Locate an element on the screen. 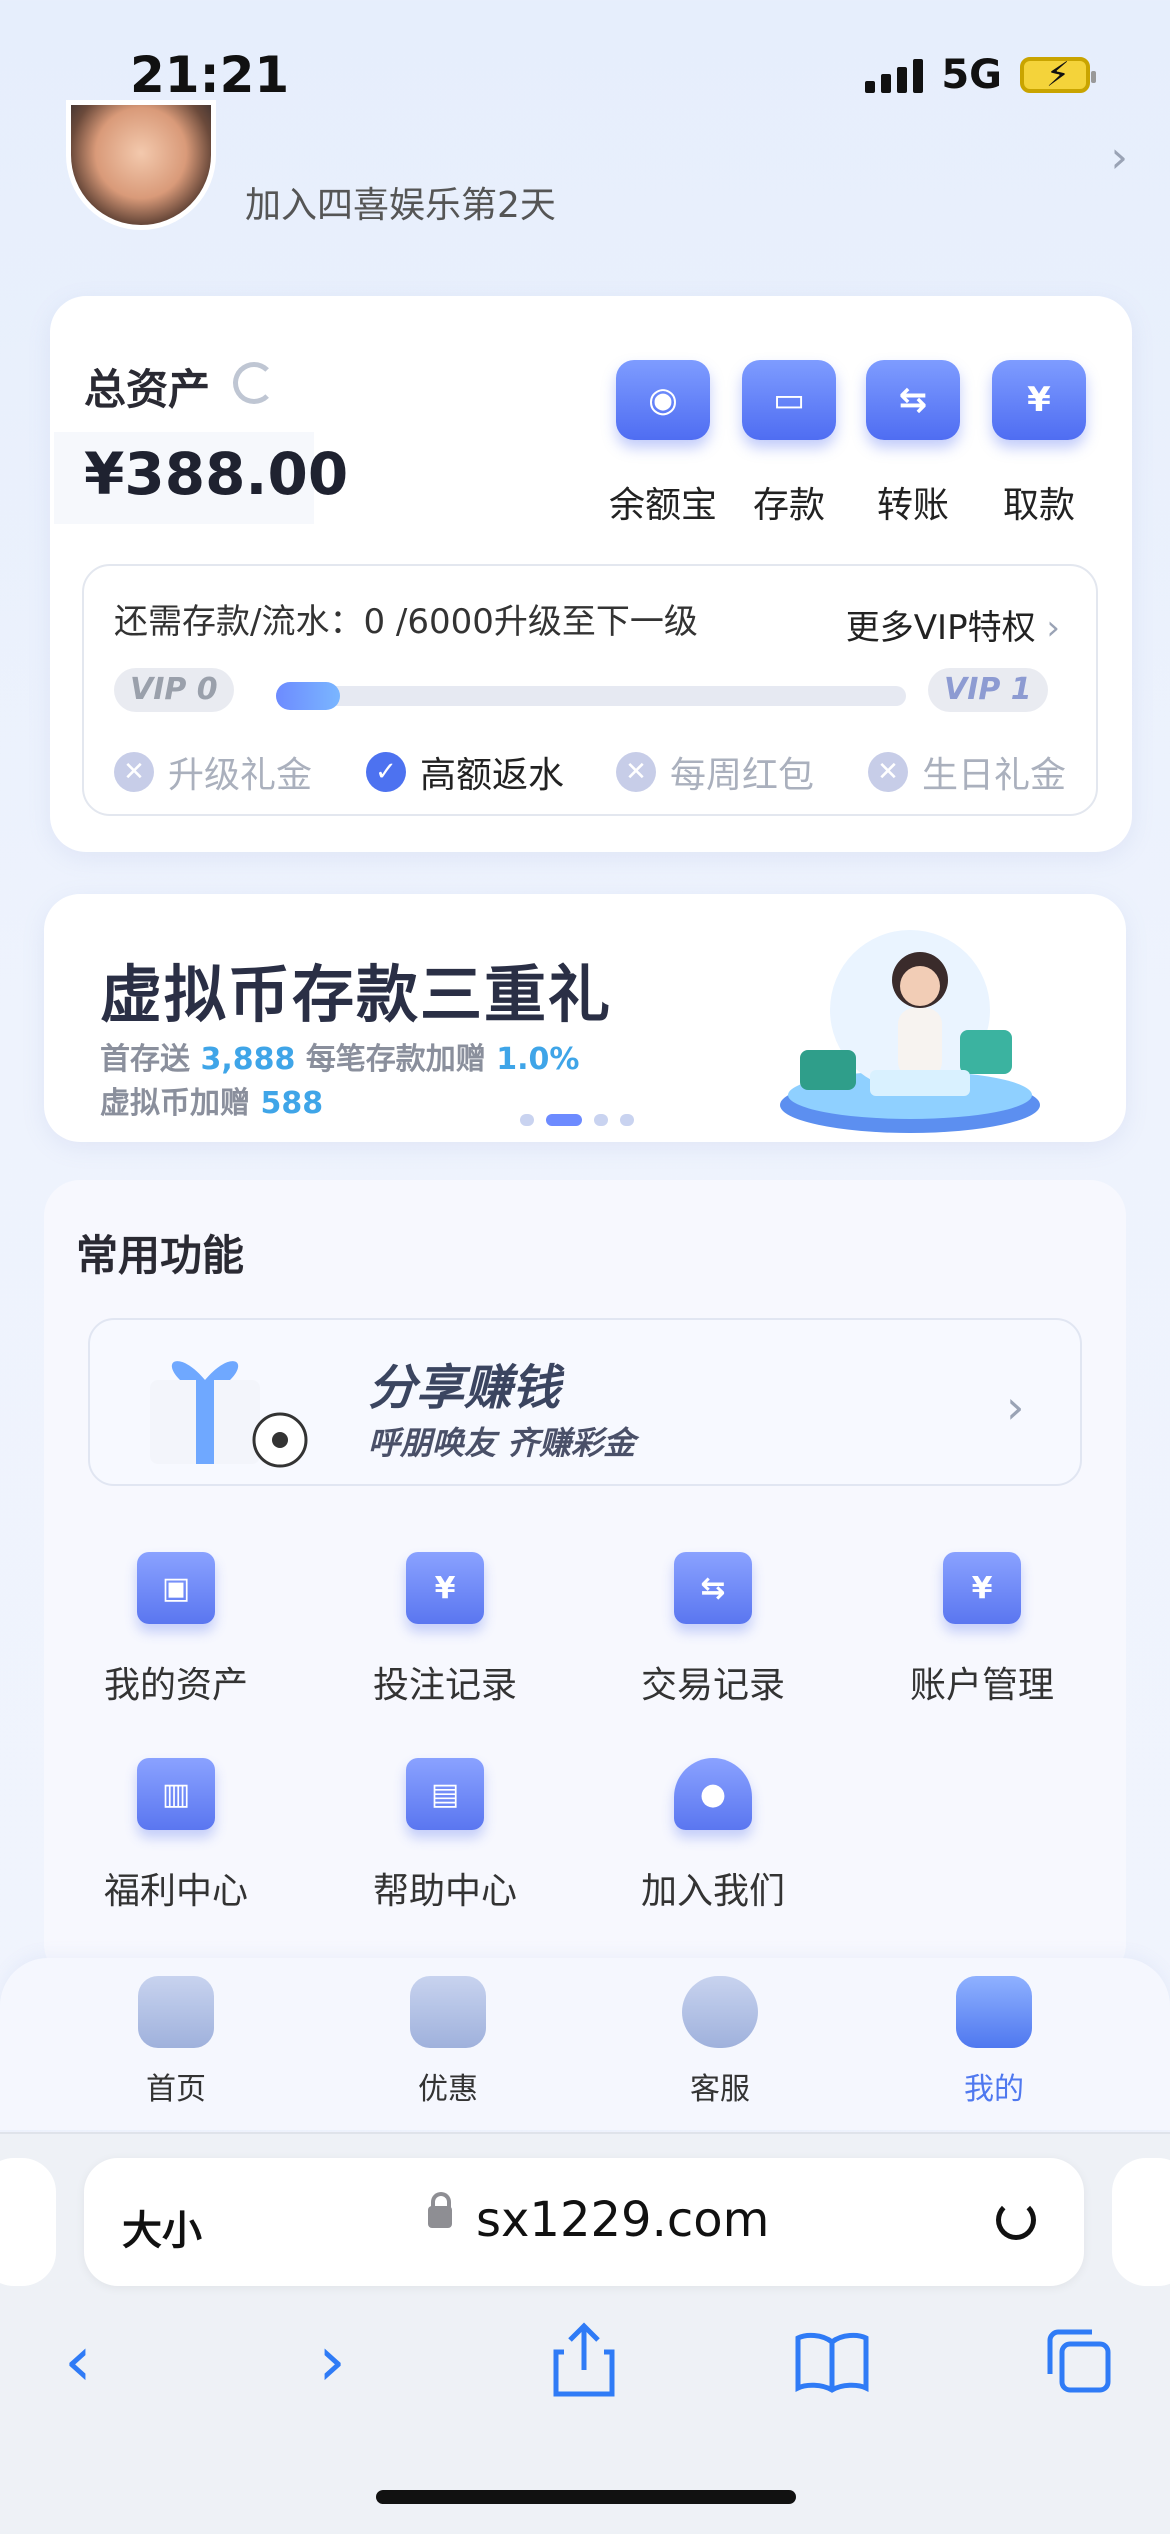 Image resolution: width=1170 pixels, height=2534 pixels. gift-box-icon: ▥ is located at coordinates (176, 1794).